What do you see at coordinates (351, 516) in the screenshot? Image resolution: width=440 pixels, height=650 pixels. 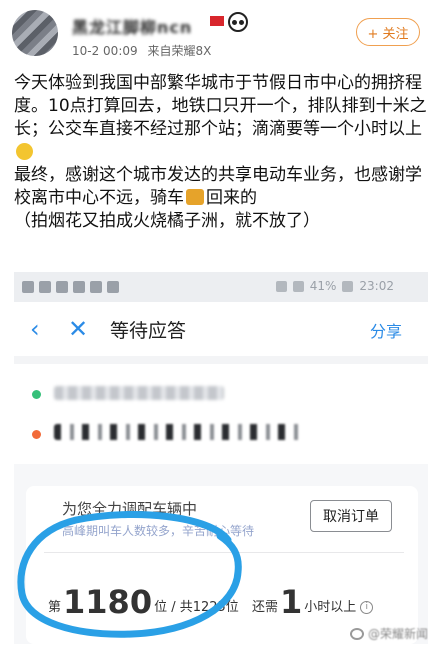 I see `cancel-order-button: 取消订单` at bounding box center [351, 516].